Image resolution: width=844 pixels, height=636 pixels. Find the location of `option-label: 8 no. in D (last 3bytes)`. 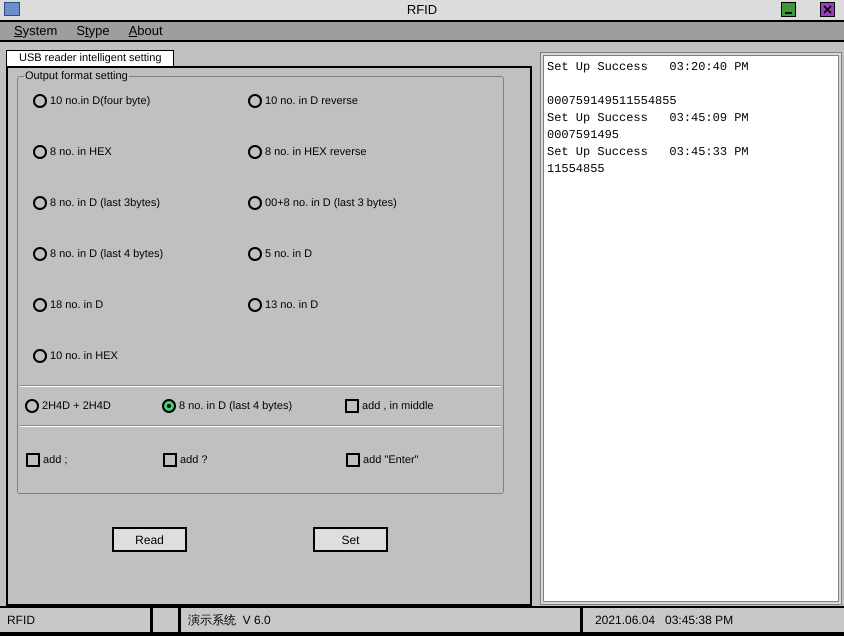

option-label: 8 no. in D (last 3bytes) is located at coordinates (105, 203).